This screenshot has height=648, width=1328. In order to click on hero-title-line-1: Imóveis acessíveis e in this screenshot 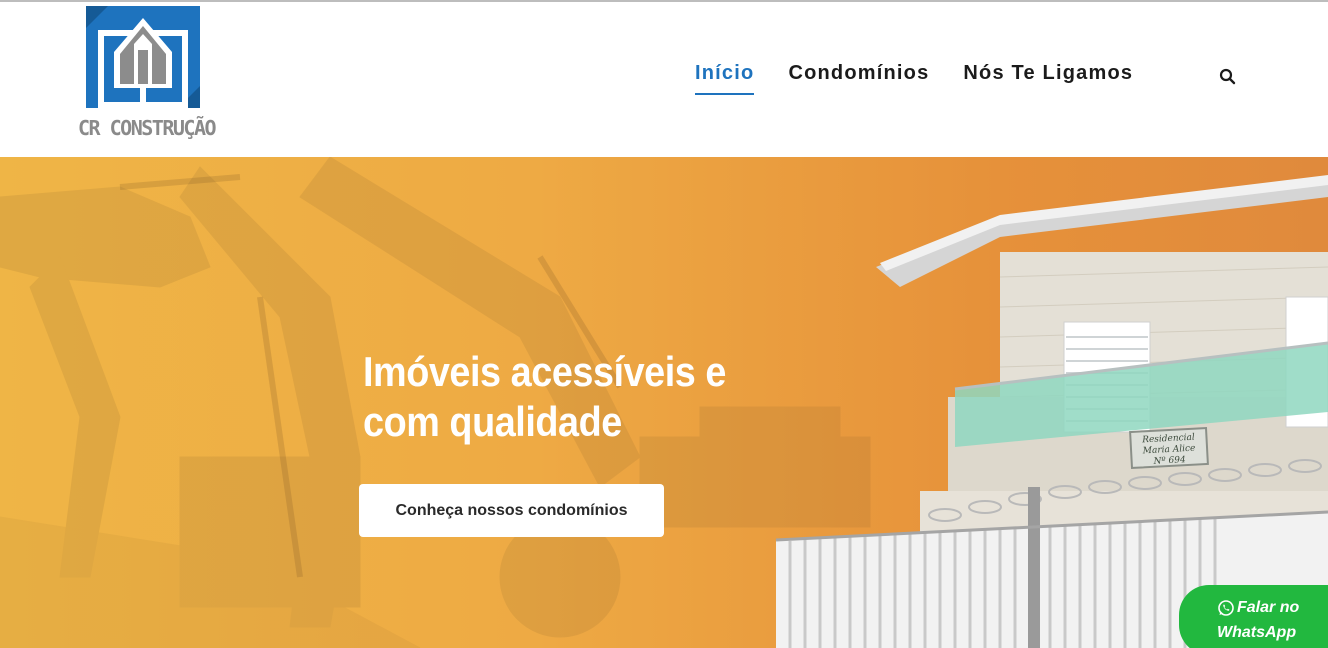, I will do `click(544, 371)`.